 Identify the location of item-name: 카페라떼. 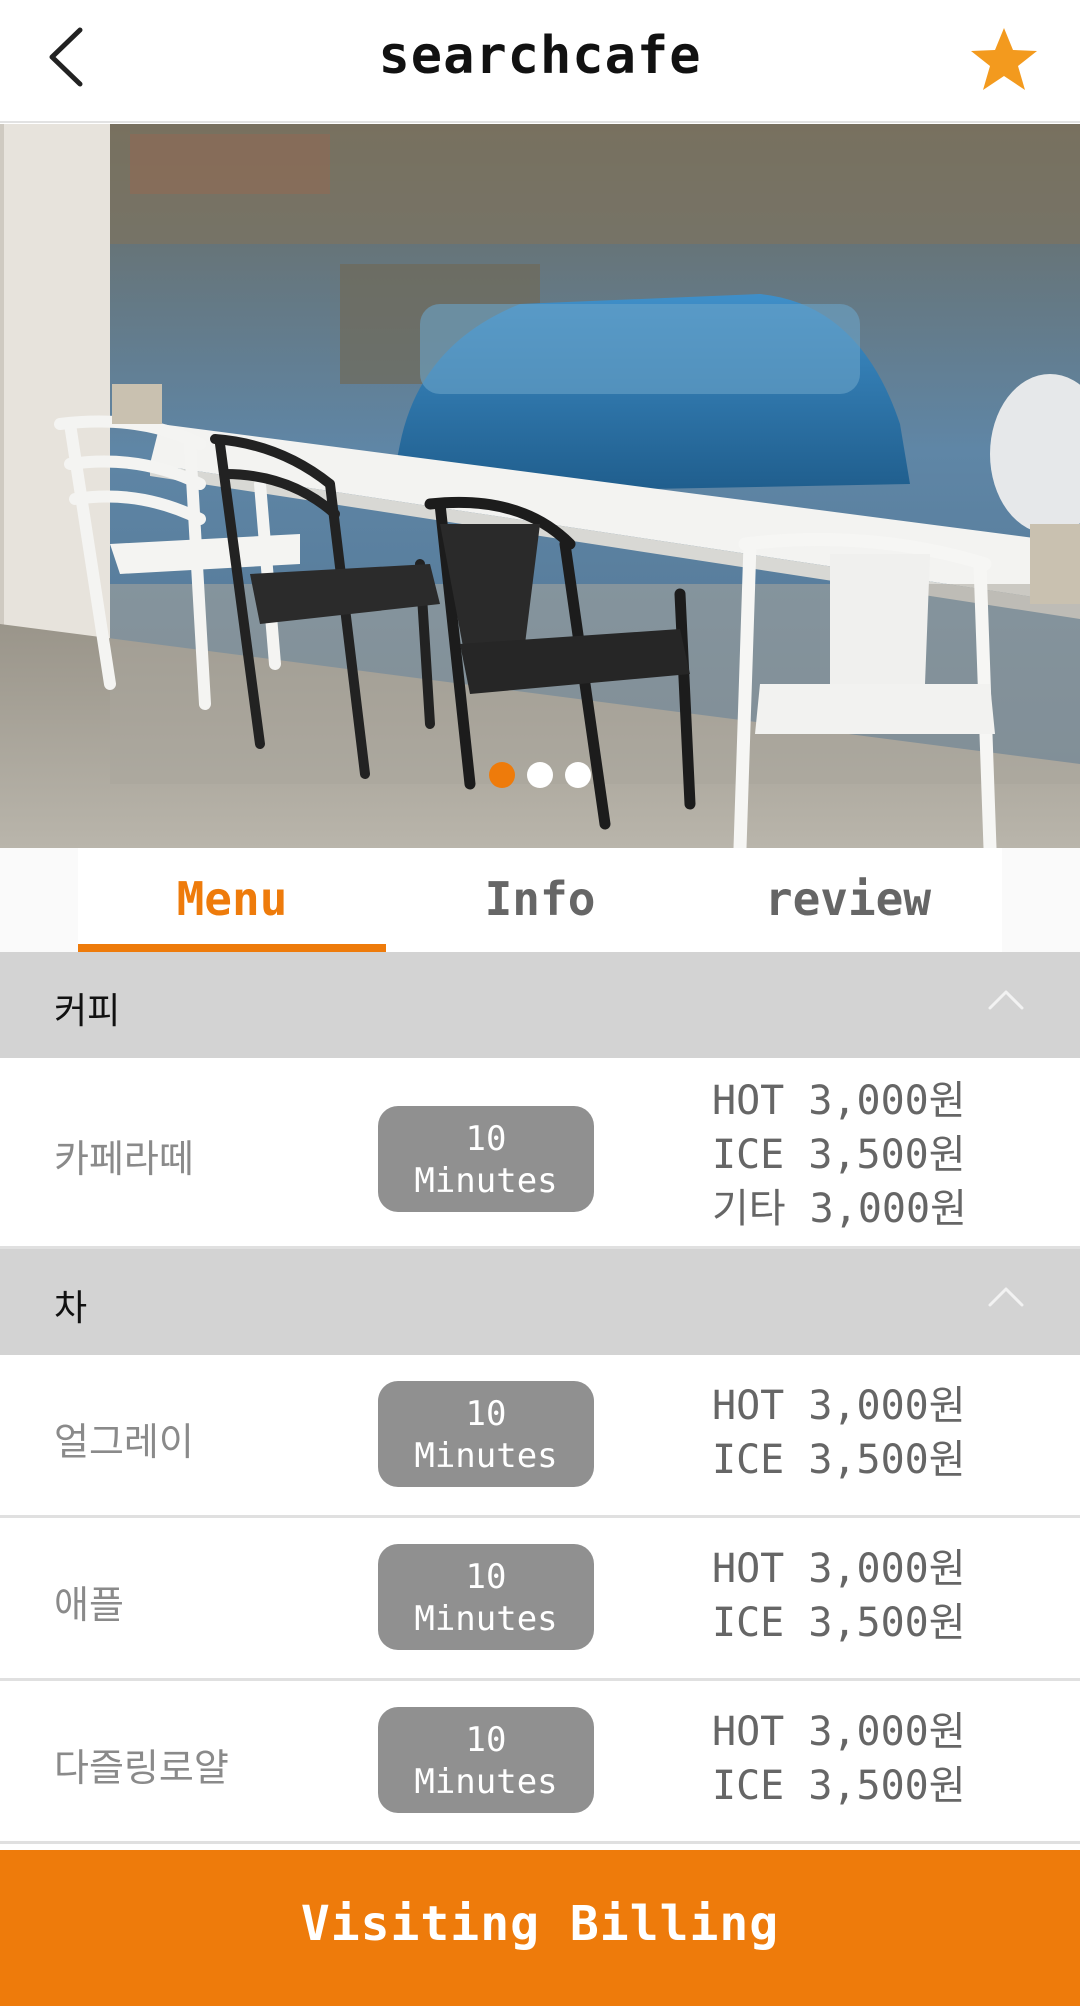
(124, 1159).